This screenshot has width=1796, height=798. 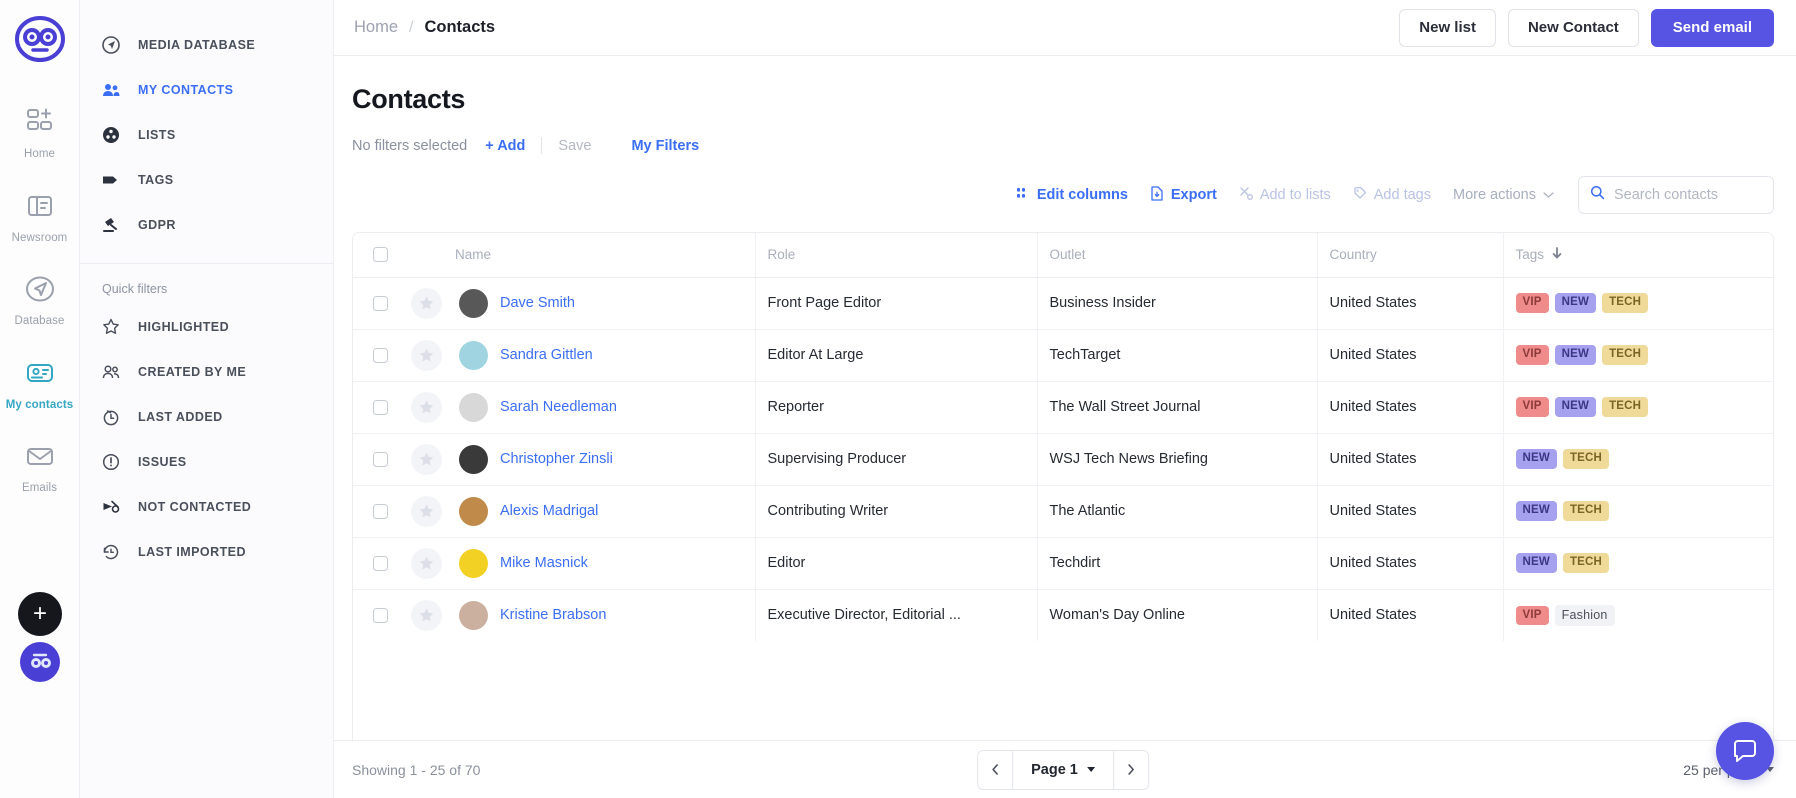 I want to click on contact-name-link: Alexis Madrigal, so click(x=549, y=511).